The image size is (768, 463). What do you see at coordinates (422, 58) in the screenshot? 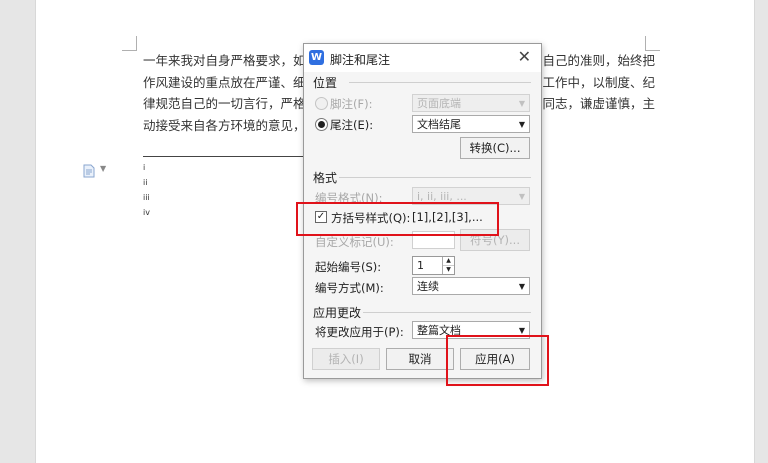
I see `dialog-titlebar: W 脚注和尾注 ✕` at bounding box center [422, 58].